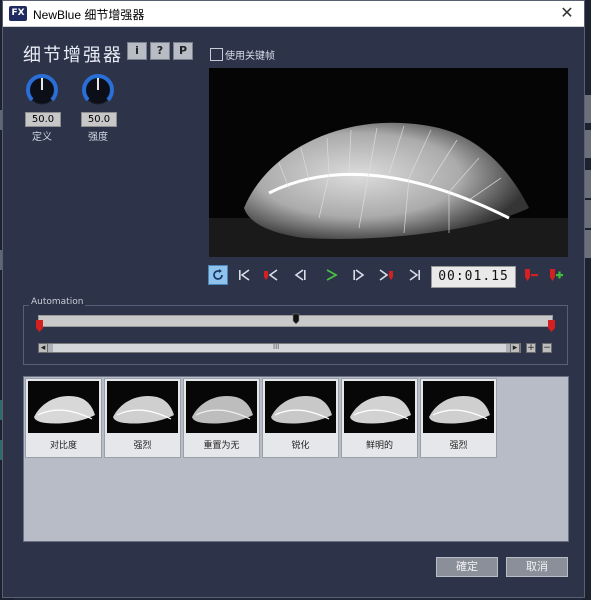 The width and height of the screenshot is (591, 600). What do you see at coordinates (63, 446) in the screenshot?
I see `preset-label: 对比度` at bounding box center [63, 446].